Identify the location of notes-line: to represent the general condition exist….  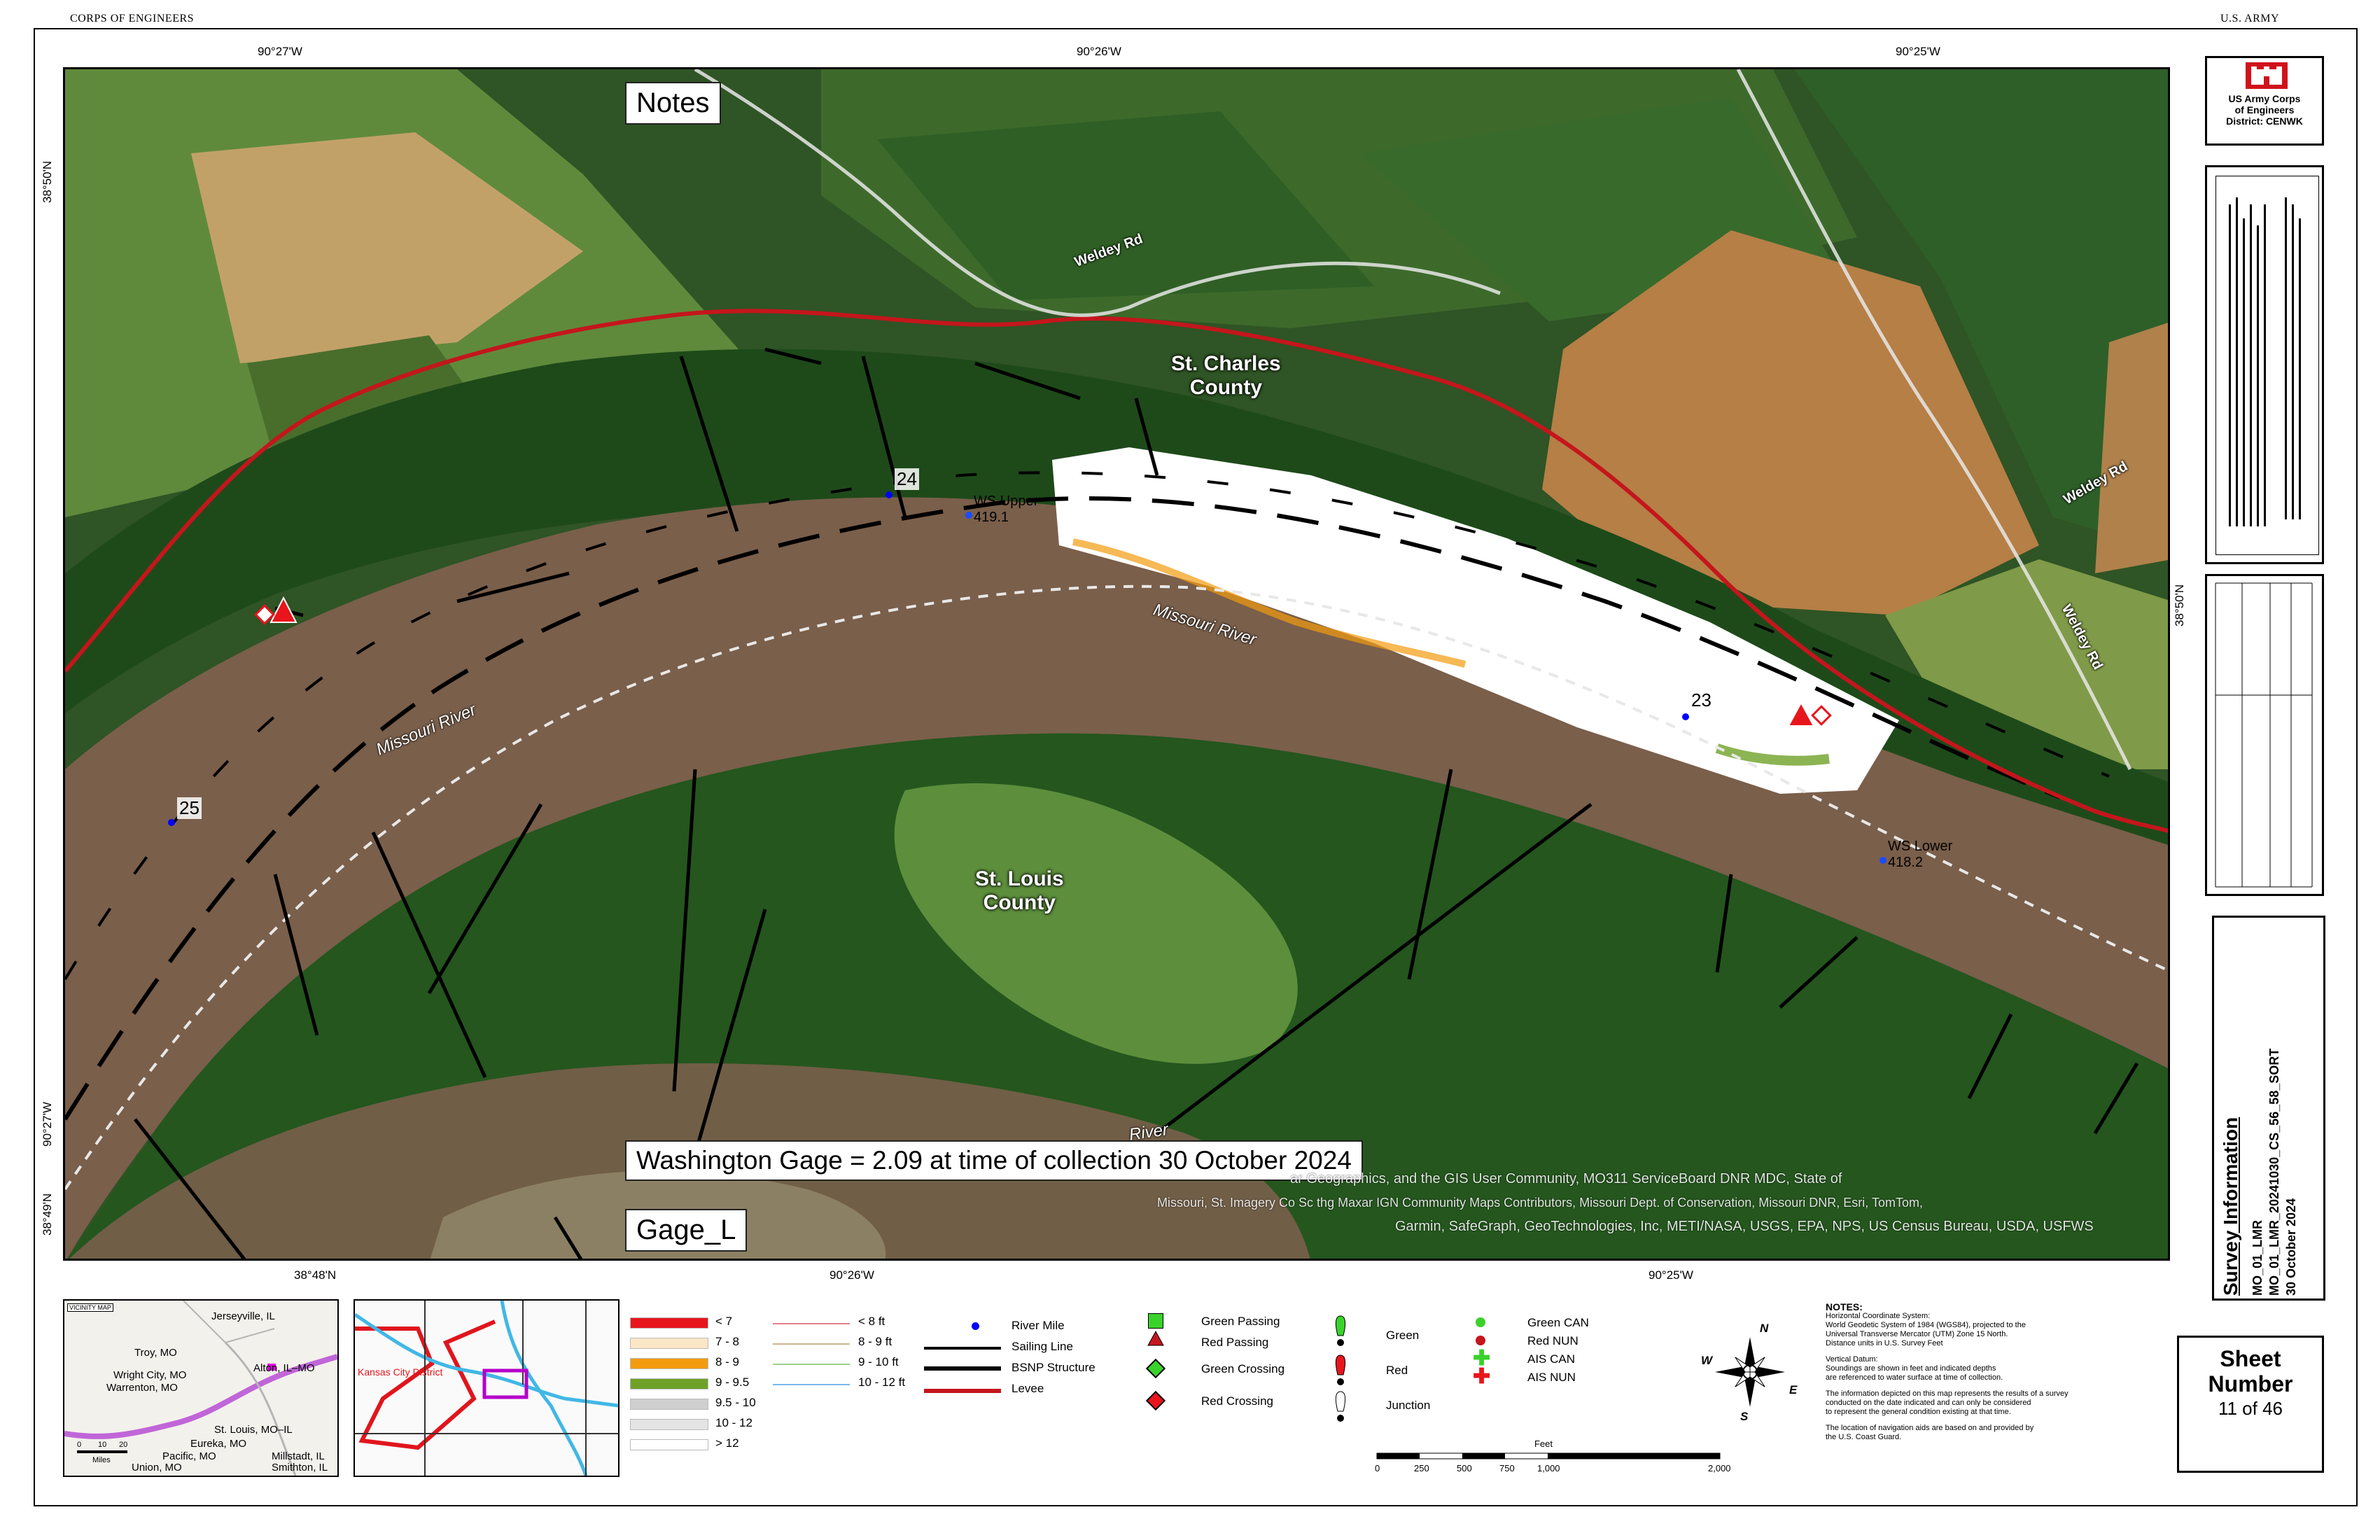
(1918, 1412).